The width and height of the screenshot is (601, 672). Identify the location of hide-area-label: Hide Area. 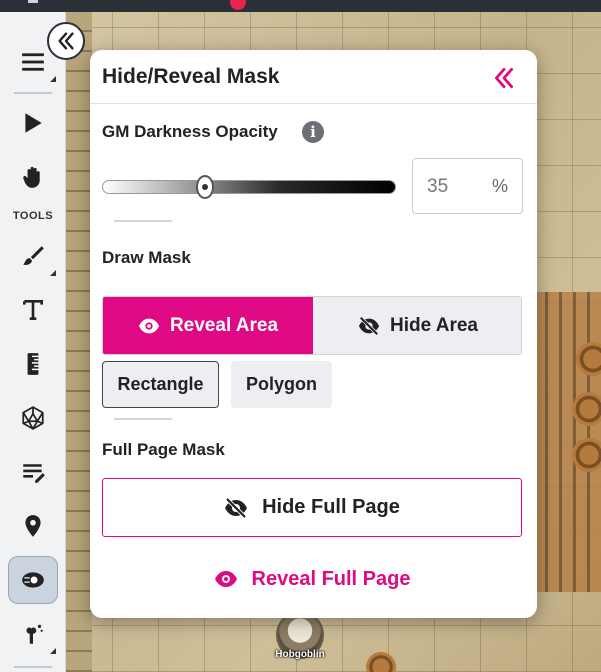
(434, 325).